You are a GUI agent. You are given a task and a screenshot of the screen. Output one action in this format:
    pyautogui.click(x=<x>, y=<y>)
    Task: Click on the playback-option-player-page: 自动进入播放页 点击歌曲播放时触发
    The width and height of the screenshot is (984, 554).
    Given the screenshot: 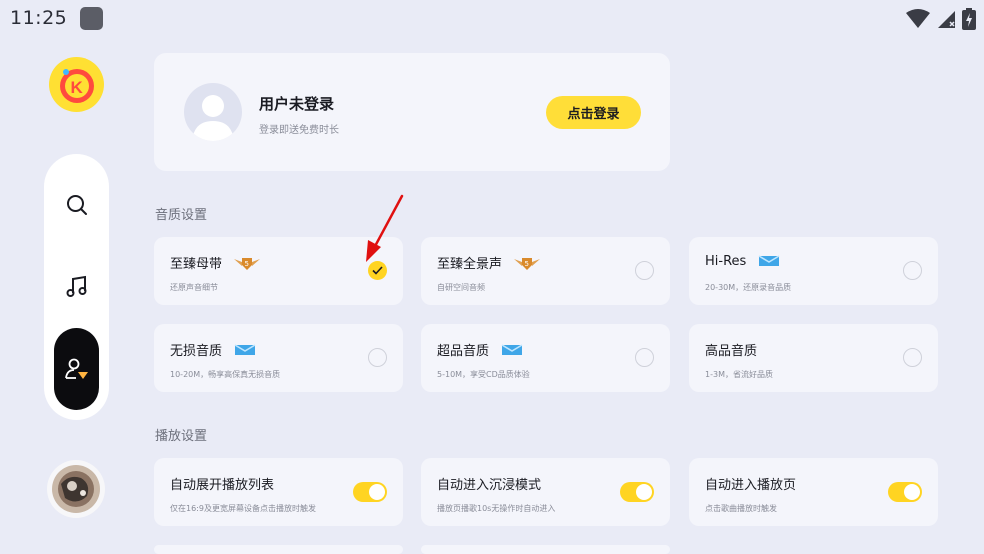 What is the action you would take?
    pyautogui.click(x=813, y=492)
    